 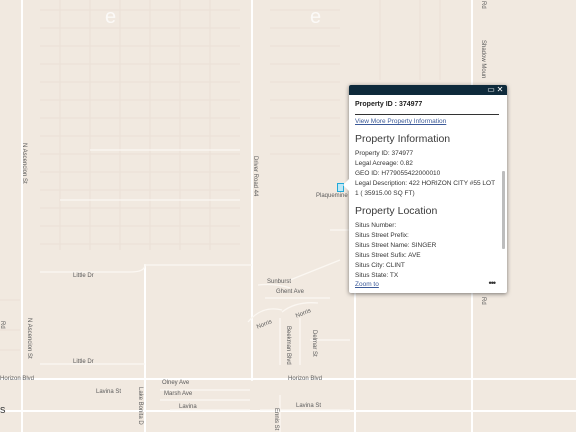 What do you see at coordinates (396, 245) in the screenshot?
I see `situs-street-name-row: Situs Street Name: SINGER` at bounding box center [396, 245].